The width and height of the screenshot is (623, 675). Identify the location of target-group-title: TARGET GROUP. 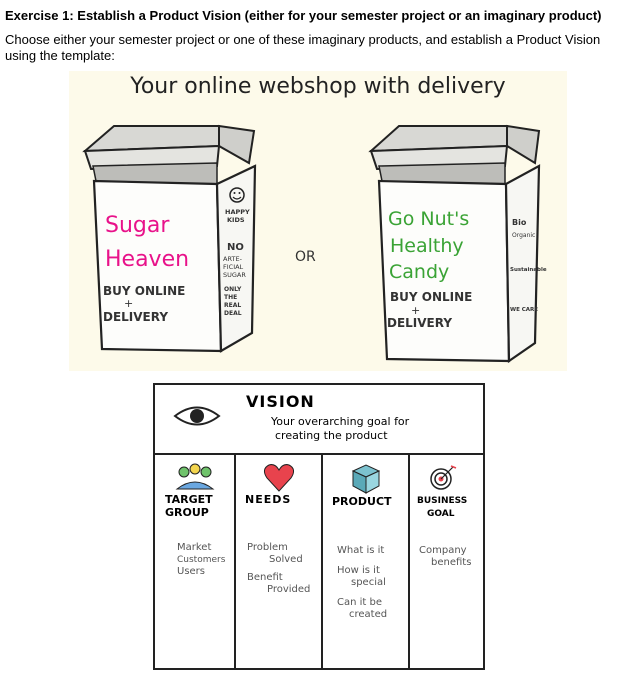
(189, 506).